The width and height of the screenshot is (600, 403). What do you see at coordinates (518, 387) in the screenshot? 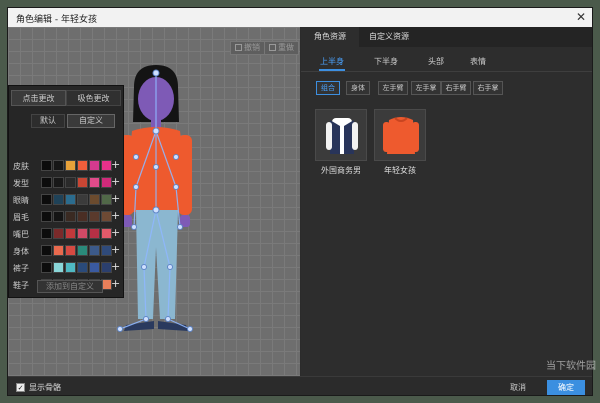
I see `cancel-button: 取消` at bounding box center [518, 387].